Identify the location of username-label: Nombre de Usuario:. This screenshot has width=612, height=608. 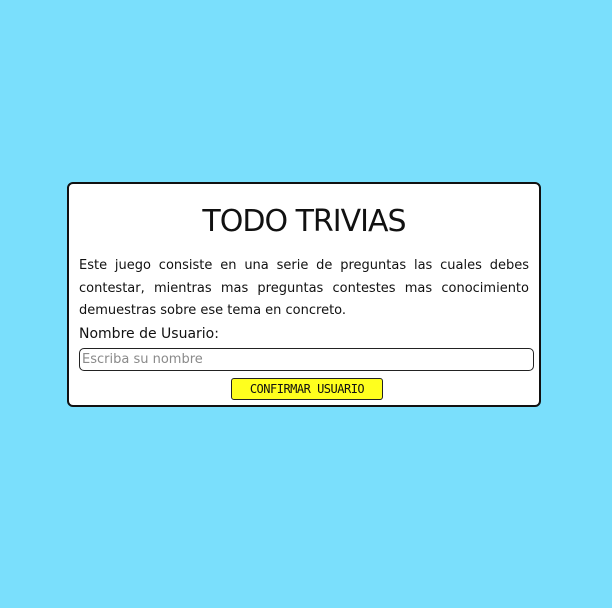
(149, 334).